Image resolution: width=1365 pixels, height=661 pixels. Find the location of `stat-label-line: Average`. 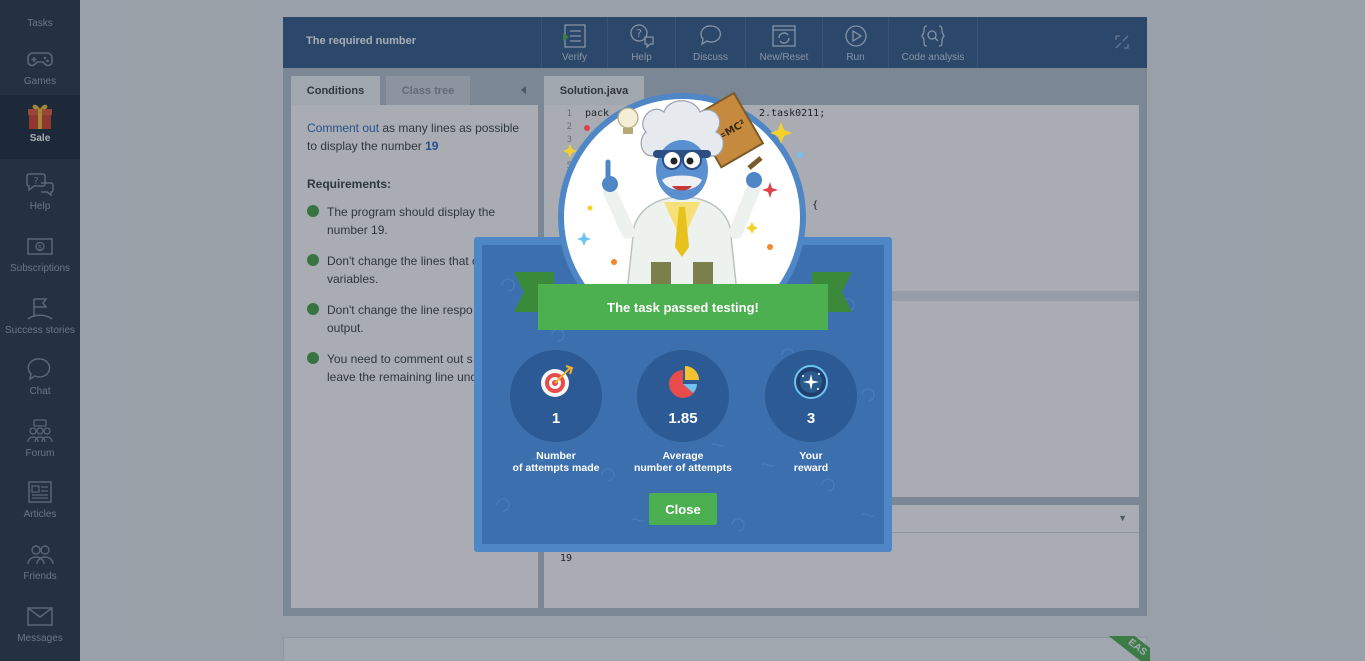

stat-label-line: Average is located at coordinates (683, 456).